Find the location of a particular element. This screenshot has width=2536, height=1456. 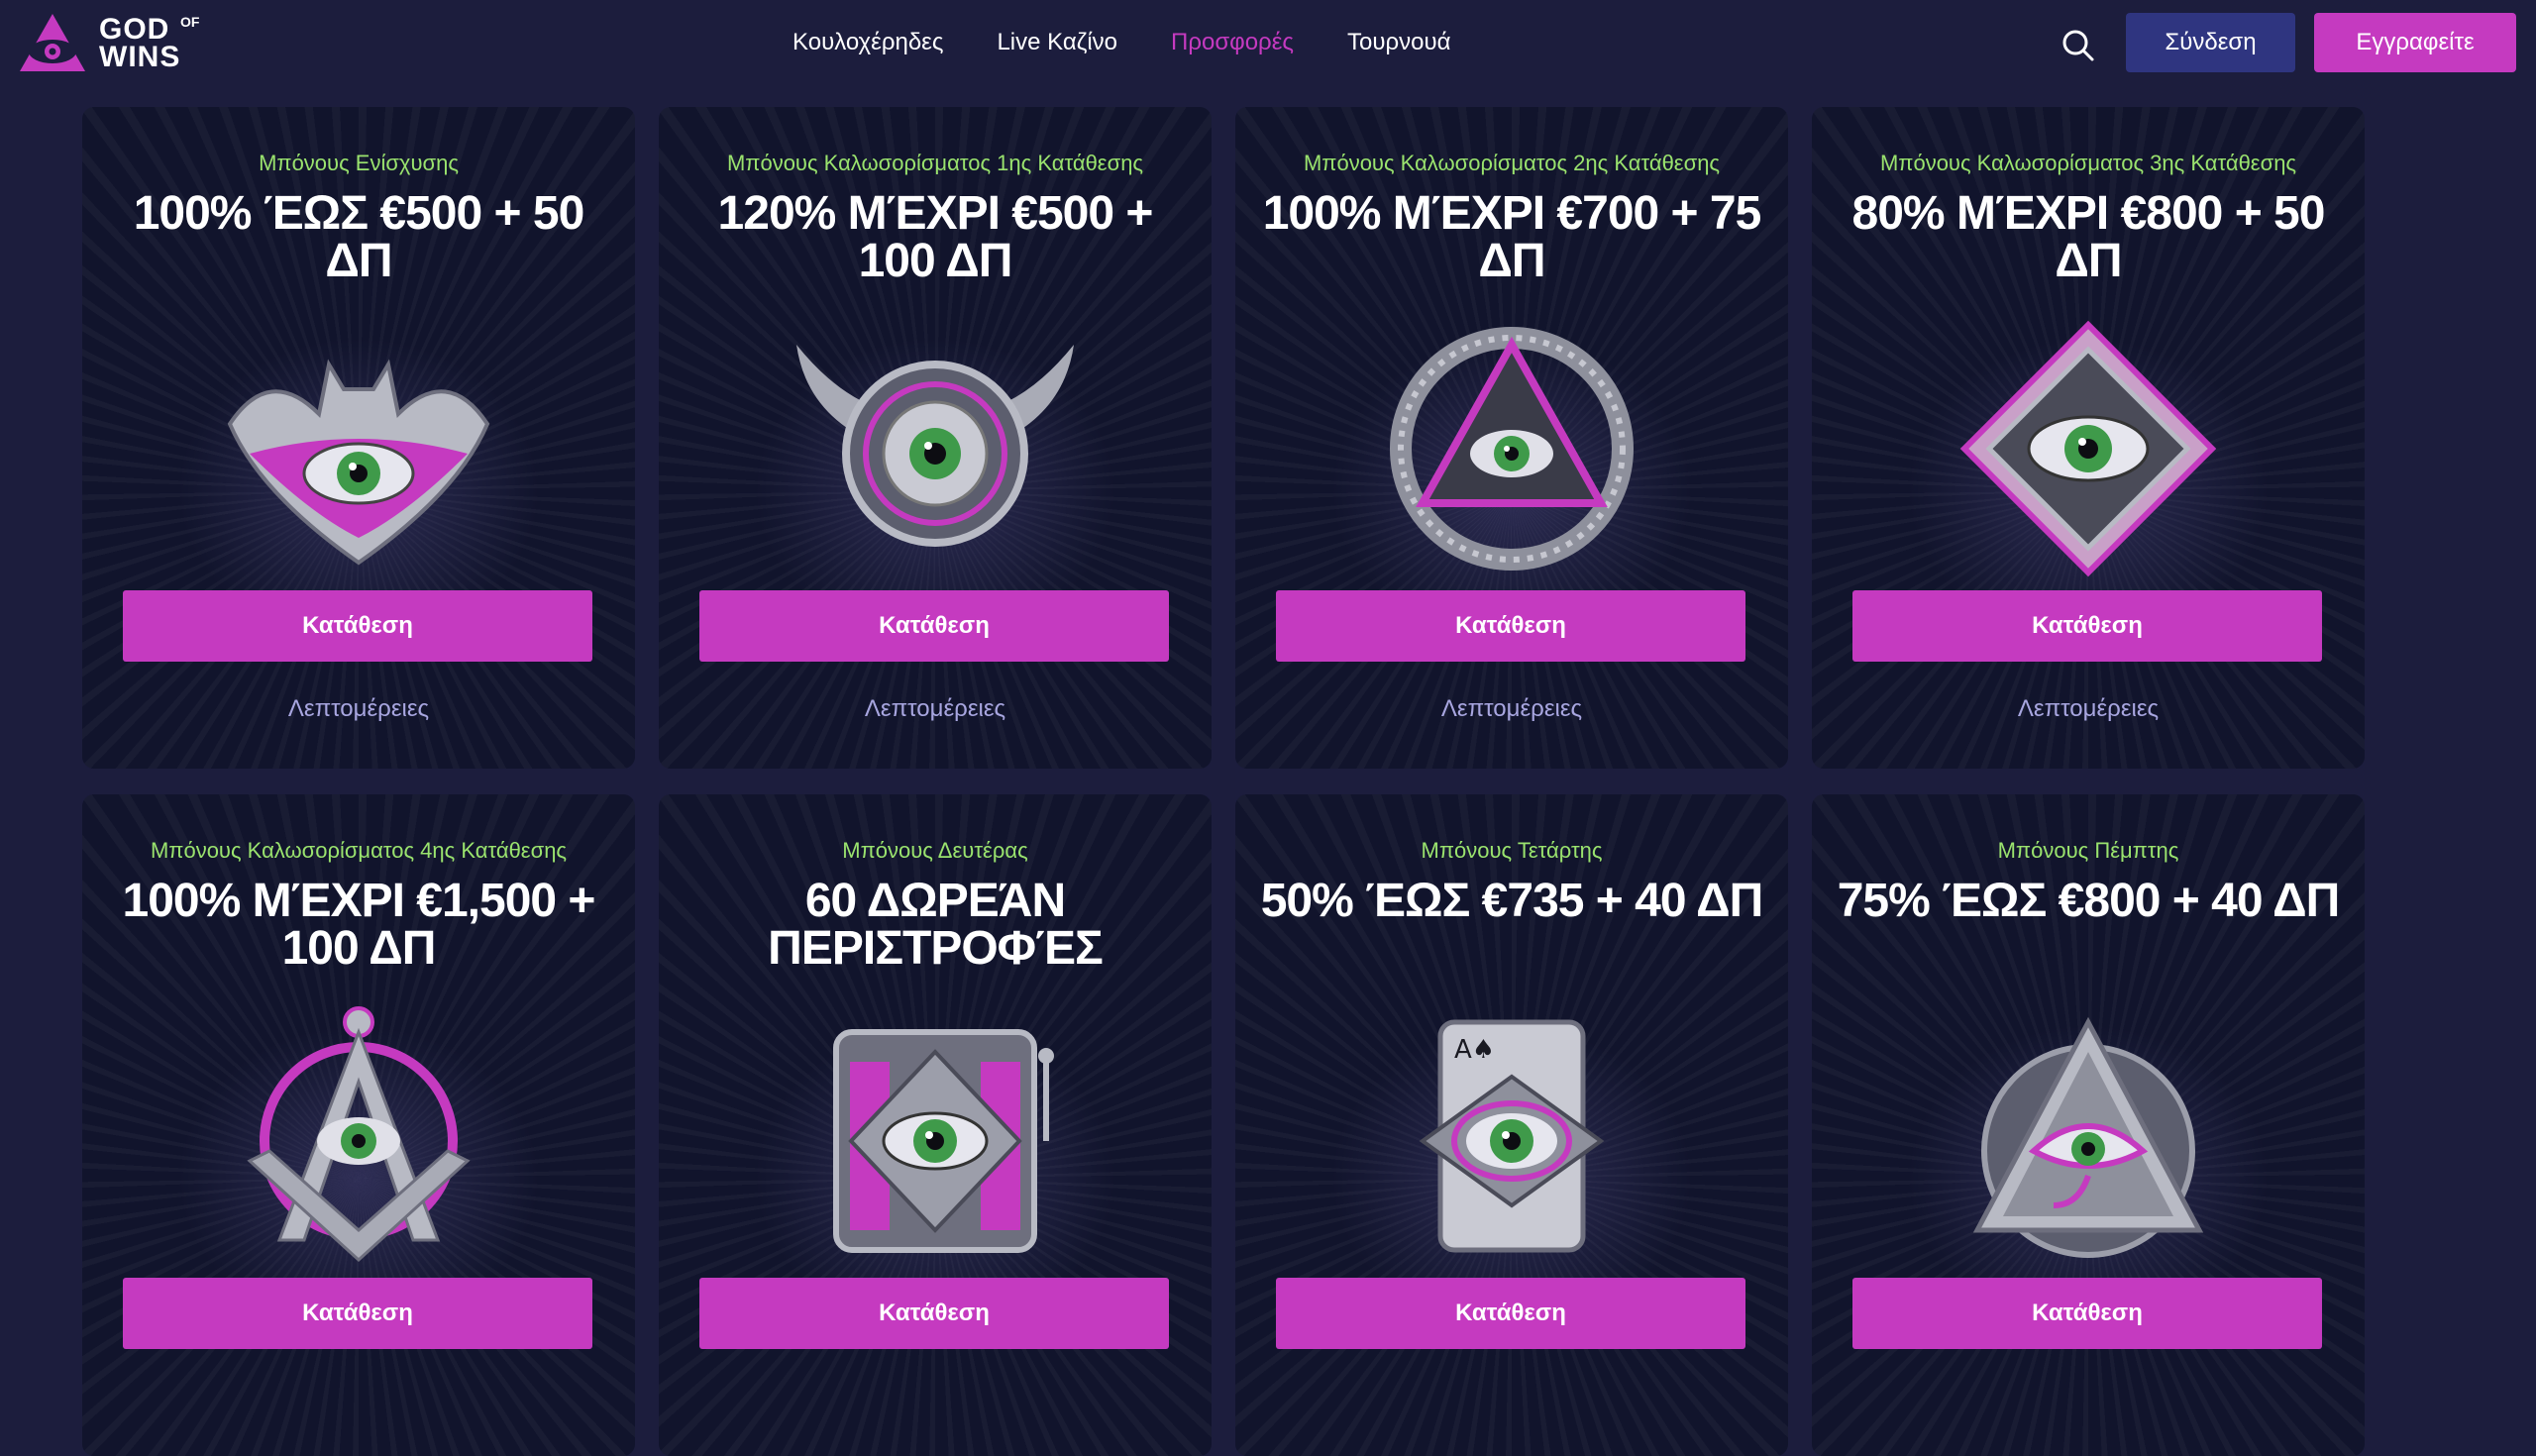

pyramid-eye-of-ra-emblem-icon is located at coordinates (2088, 1131).